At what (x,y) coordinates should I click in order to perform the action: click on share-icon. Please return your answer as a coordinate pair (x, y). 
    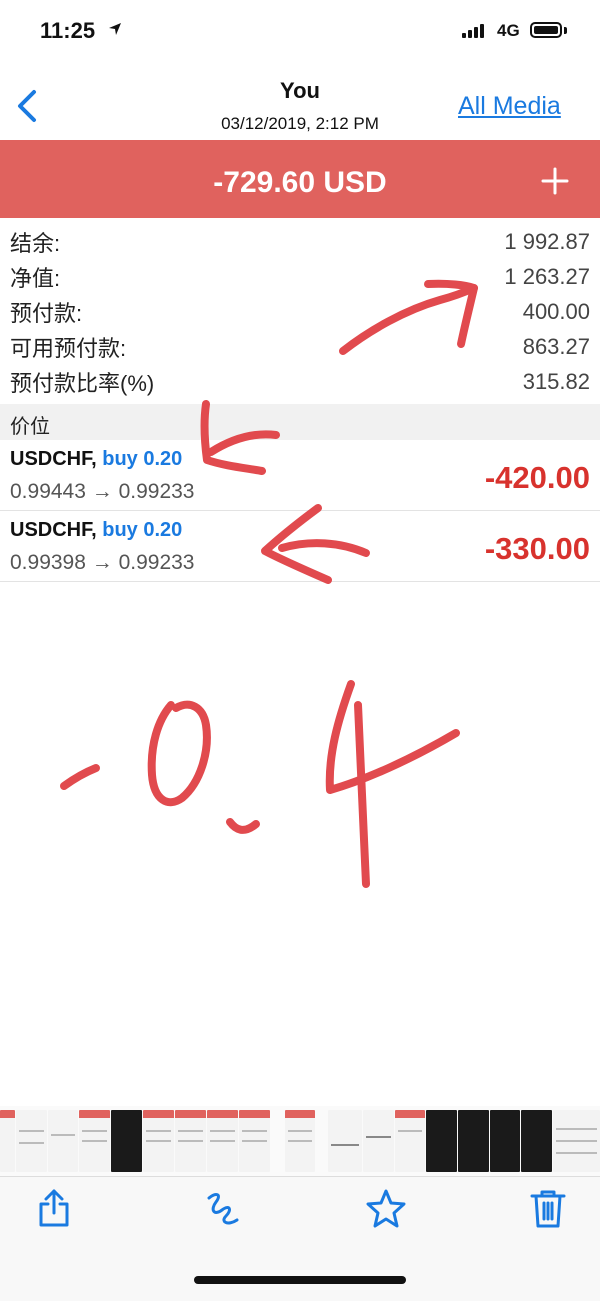
    Looking at the image, I should click on (54, 1208).